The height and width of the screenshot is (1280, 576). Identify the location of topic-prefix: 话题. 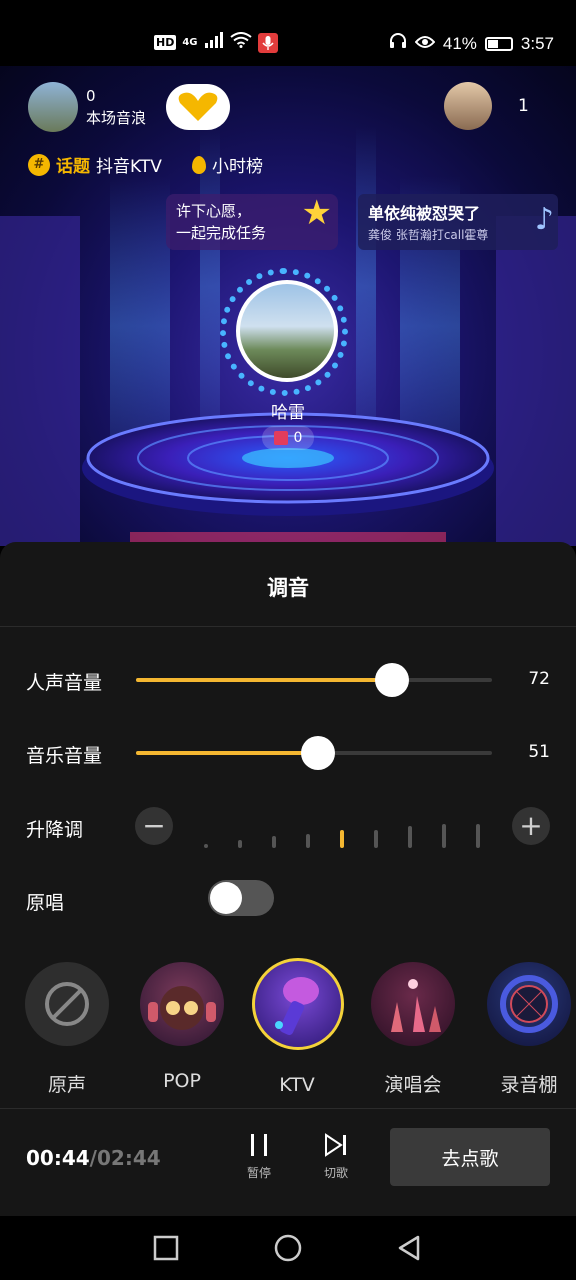
(73, 167).